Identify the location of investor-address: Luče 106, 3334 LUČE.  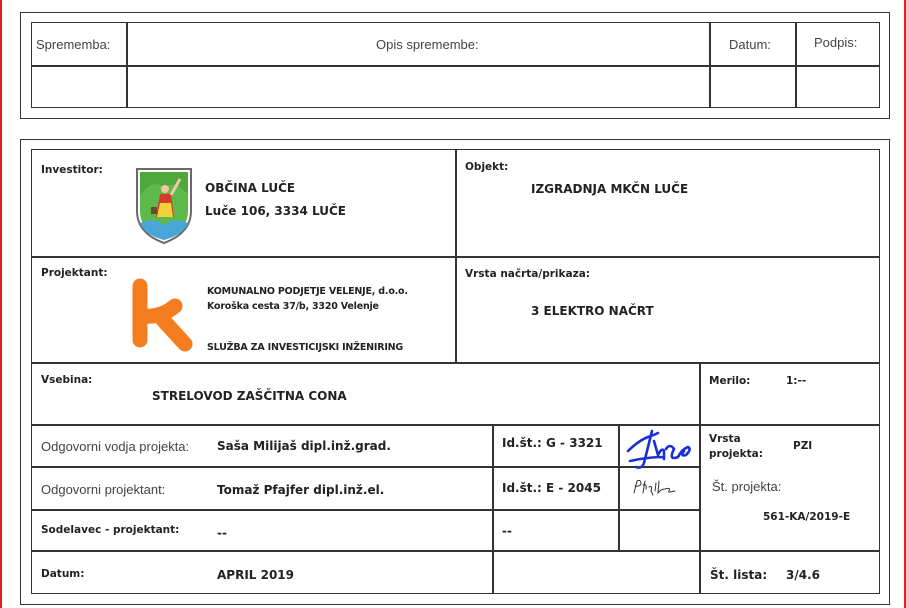
(275, 211).